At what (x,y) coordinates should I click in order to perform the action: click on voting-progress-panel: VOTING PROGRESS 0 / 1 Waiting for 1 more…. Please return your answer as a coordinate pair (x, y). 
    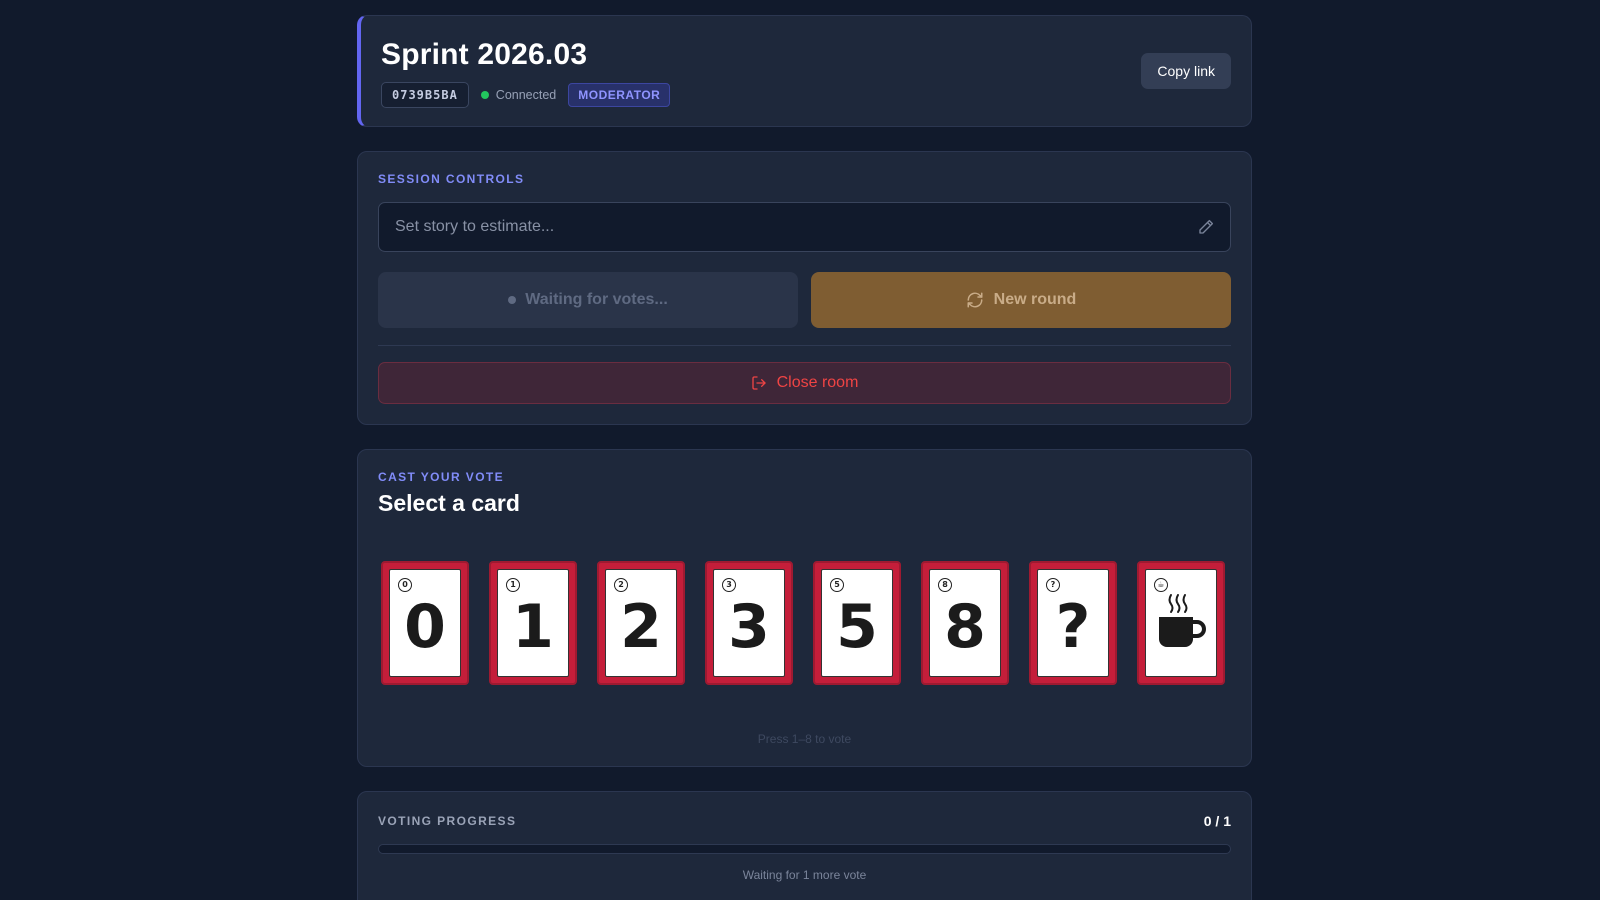
    Looking at the image, I should click on (804, 845).